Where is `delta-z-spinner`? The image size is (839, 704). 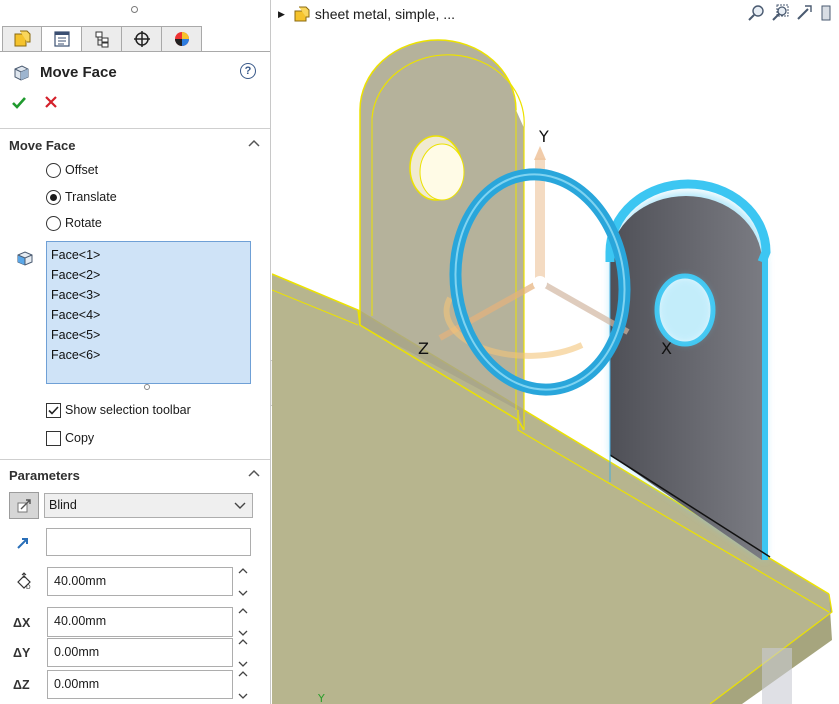
delta-z-spinner is located at coordinates (243, 685).